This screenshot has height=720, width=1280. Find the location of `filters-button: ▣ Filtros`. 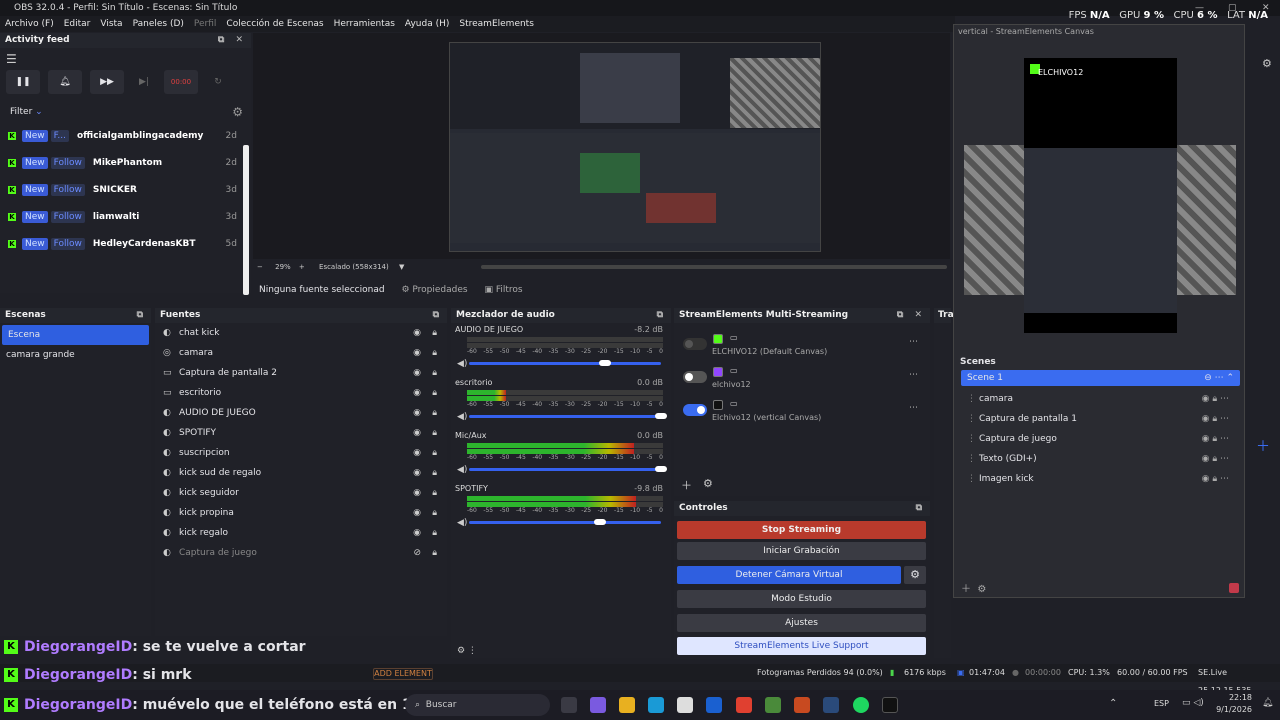

filters-button: ▣ Filtros is located at coordinates (503, 290).